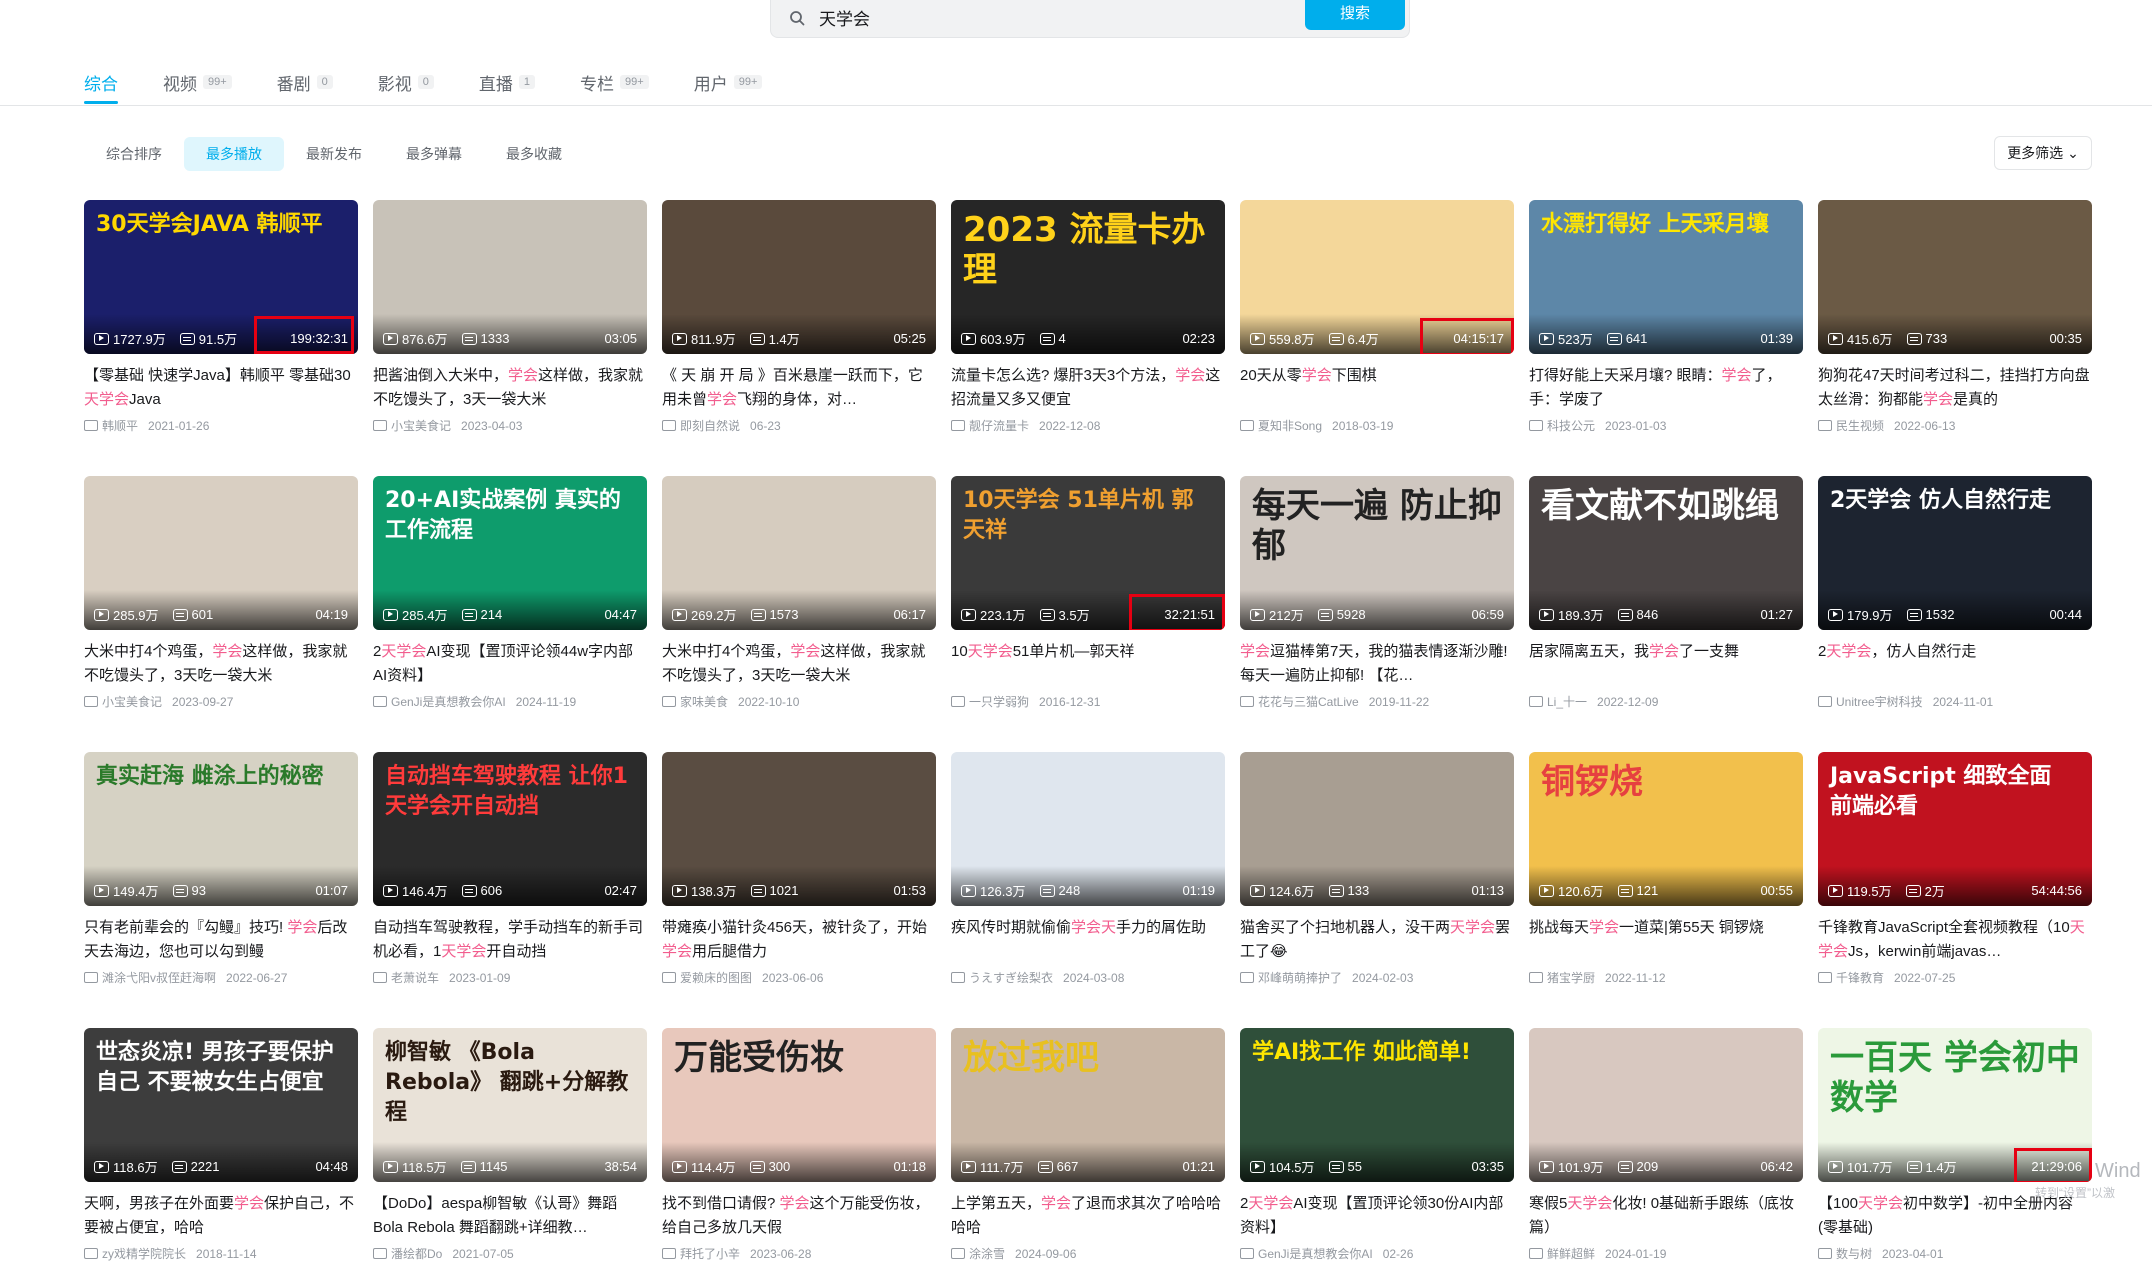 Image resolution: width=2152 pixels, height=1269 pixels. What do you see at coordinates (1079, 17) in the screenshot?
I see `search-input` at bounding box center [1079, 17].